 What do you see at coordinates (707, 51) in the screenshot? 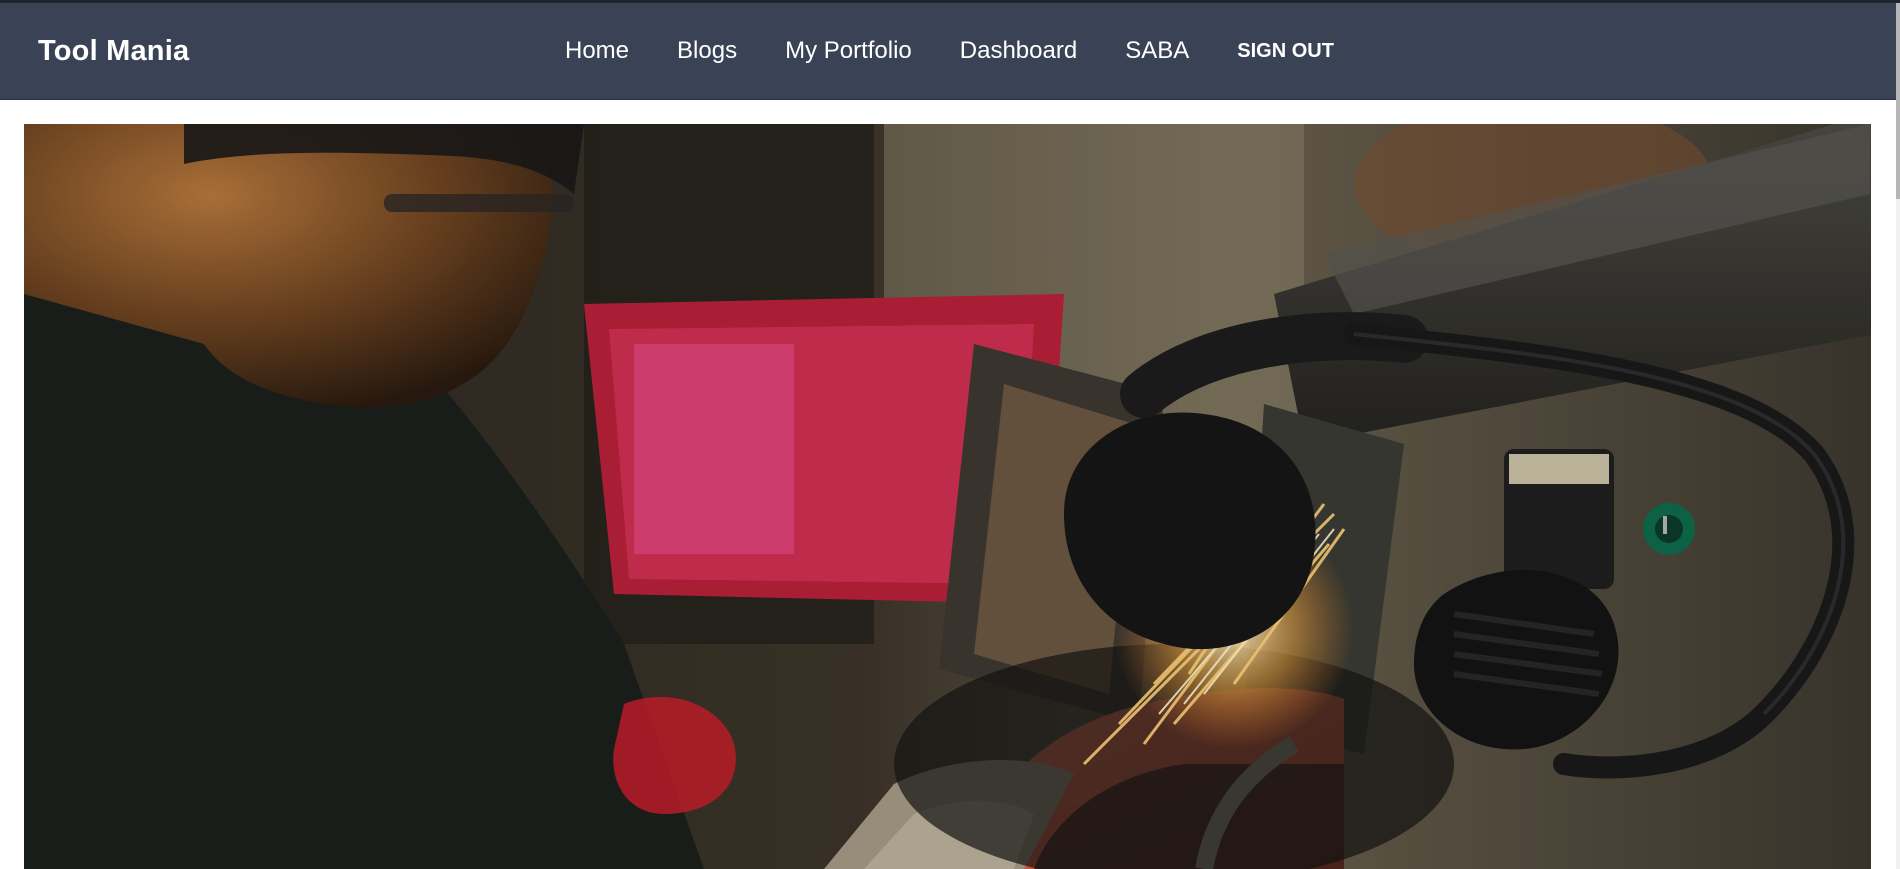
I see `nav-blogs: Blogs` at bounding box center [707, 51].